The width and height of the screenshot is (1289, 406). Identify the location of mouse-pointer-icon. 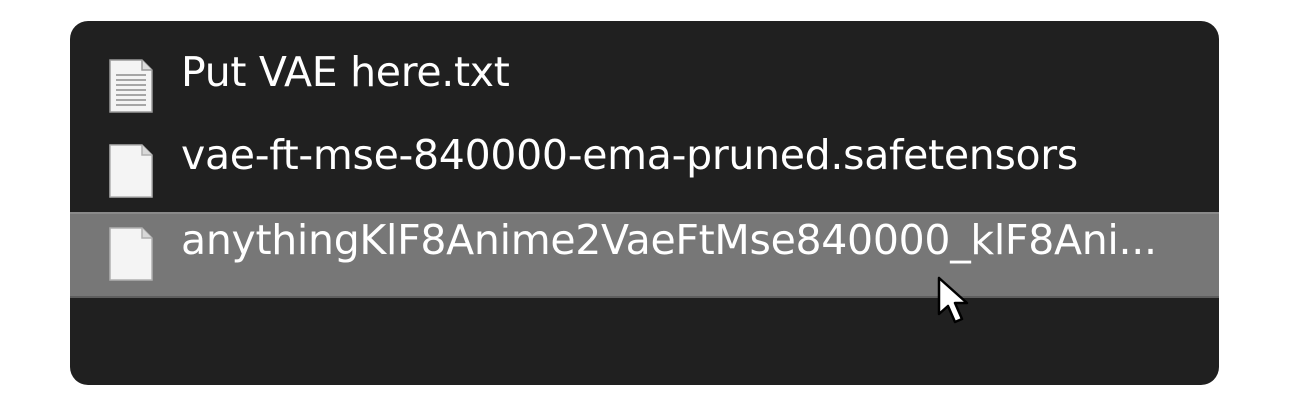
(953, 300).